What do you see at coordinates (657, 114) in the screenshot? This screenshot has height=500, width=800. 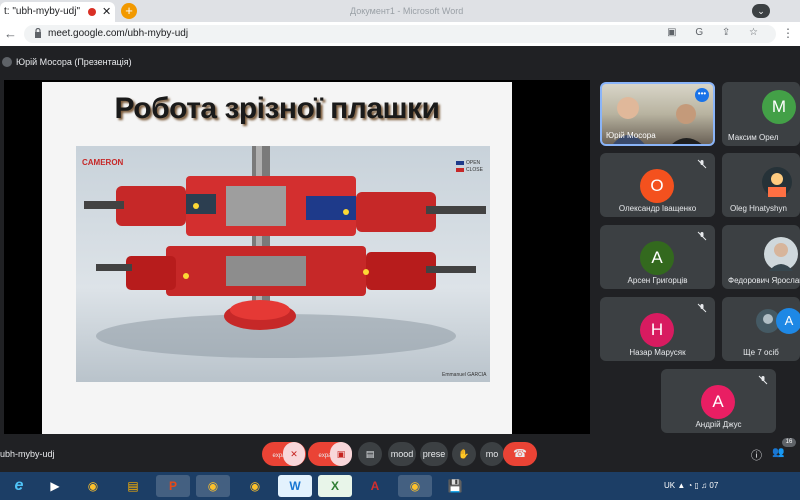 I see `participant-tile-yurii: ••• Юрій Мосора` at bounding box center [657, 114].